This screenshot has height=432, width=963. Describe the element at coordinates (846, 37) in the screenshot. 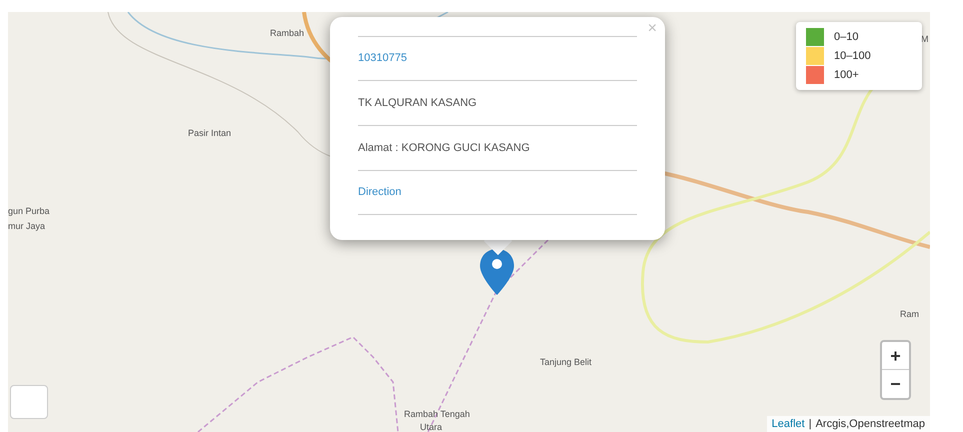

I see `legend-label: 0–10` at that location.